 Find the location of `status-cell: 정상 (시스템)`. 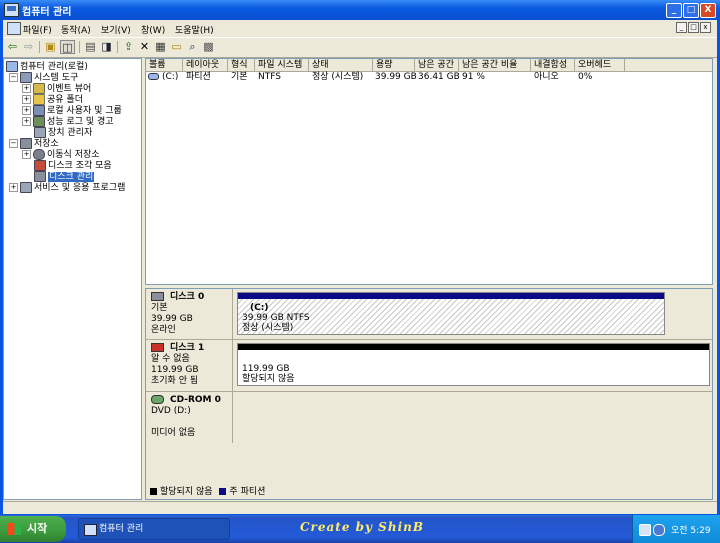

status-cell: 정상 (시스템) is located at coordinates (338, 77).